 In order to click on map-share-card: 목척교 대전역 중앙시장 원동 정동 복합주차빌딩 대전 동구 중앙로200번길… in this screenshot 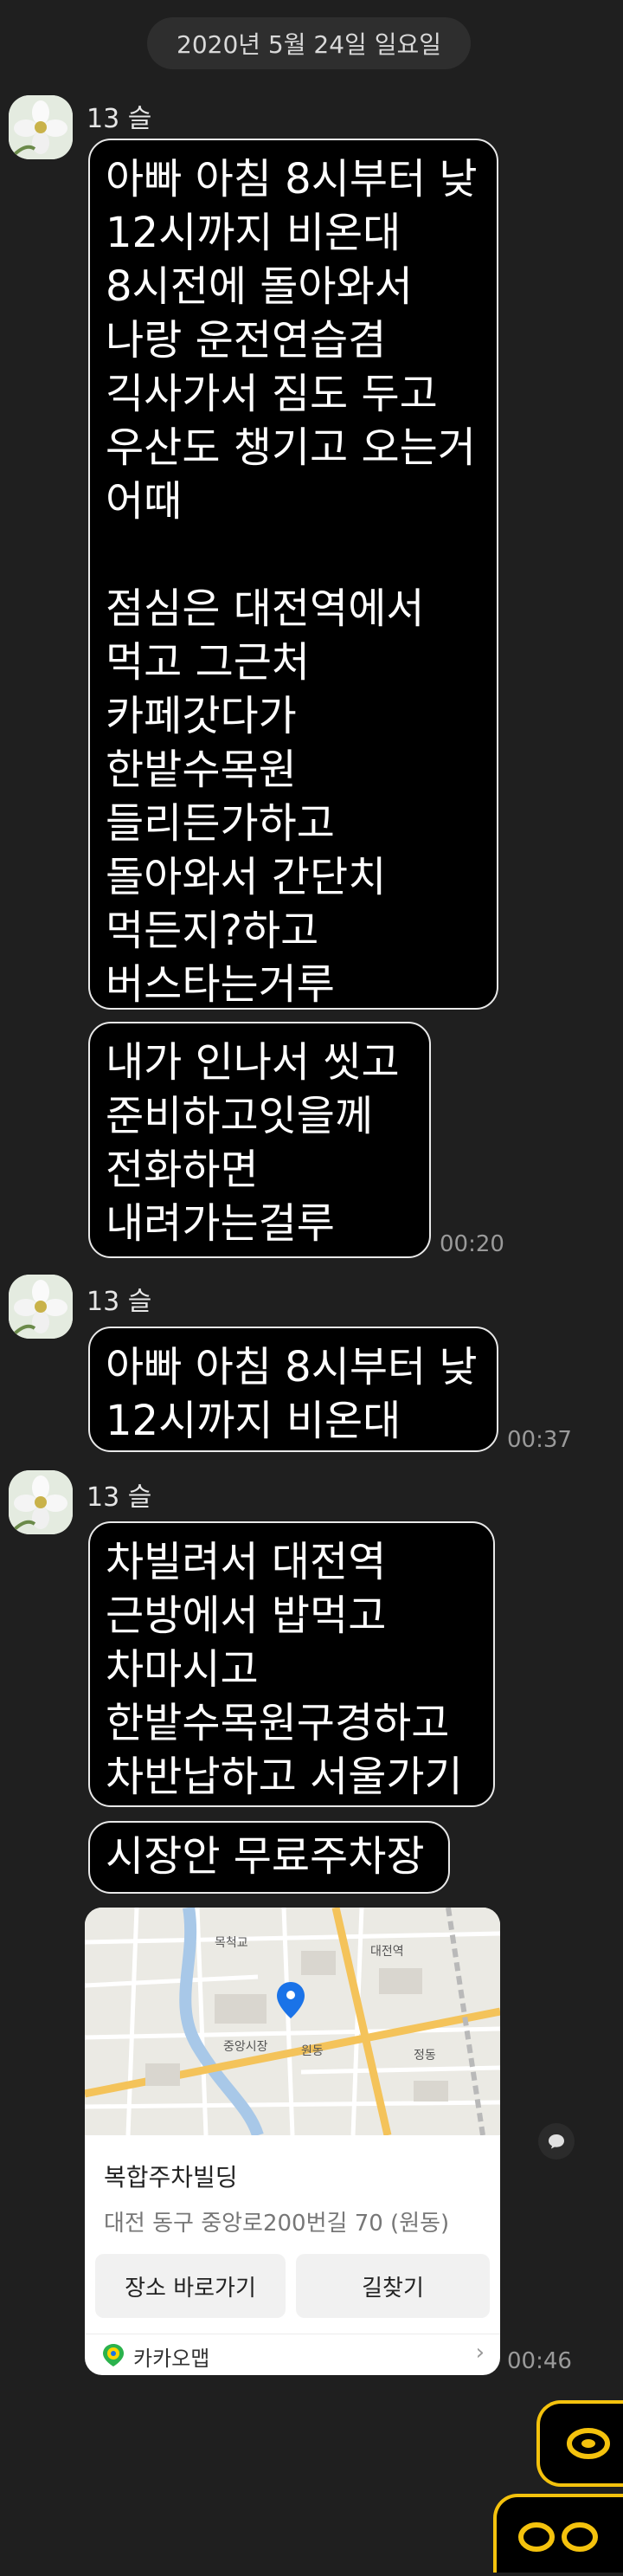, I will do `click(293, 2141)`.